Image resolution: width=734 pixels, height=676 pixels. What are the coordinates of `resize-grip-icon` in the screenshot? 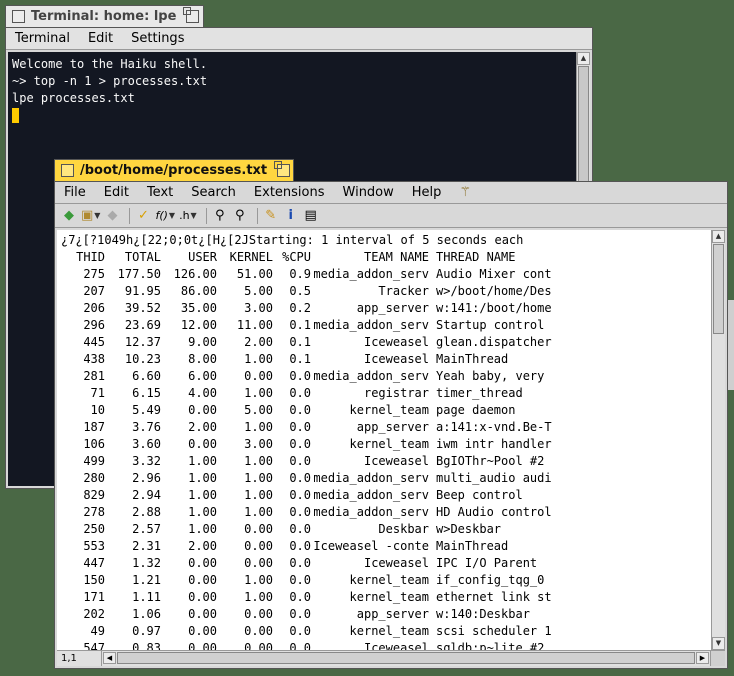 It's located at (717, 658).